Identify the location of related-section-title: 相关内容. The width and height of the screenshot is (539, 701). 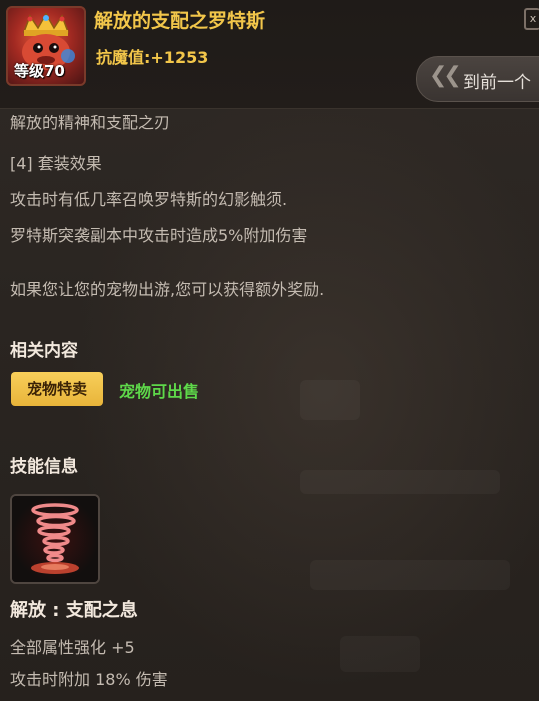
(44, 351).